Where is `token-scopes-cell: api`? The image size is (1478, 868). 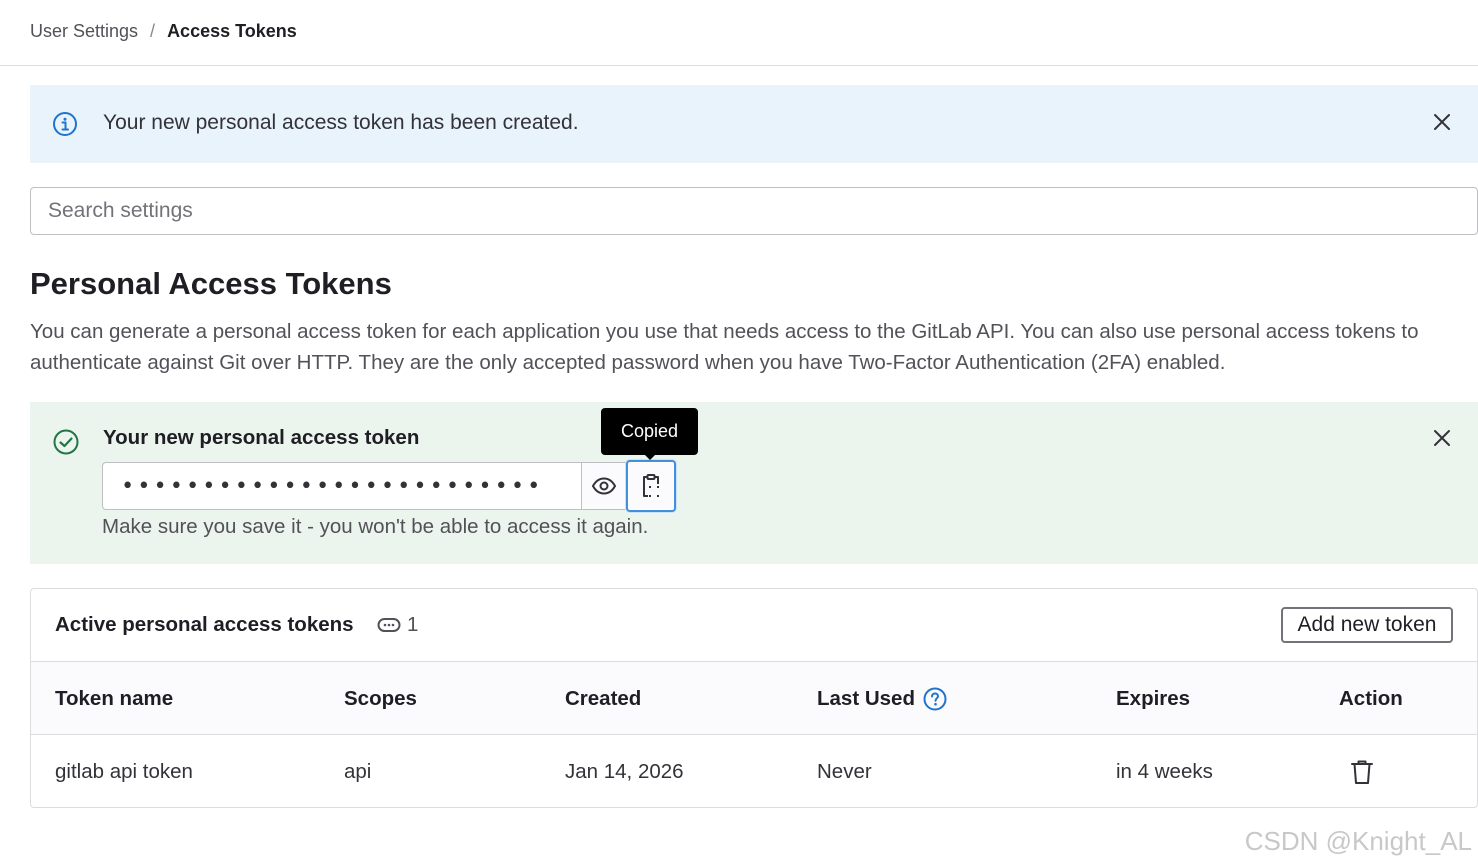 token-scopes-cell: api is located at coordinates (358, 771).